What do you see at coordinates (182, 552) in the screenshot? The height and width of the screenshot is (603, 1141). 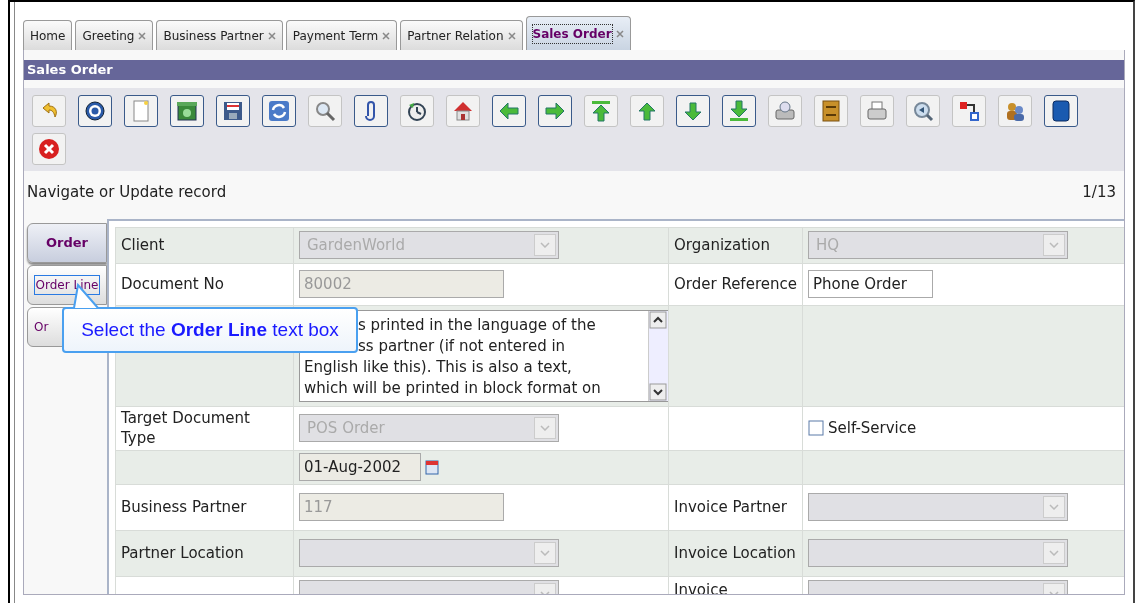 I see `field-label: Partner Location` at bounding box center [182, 552].